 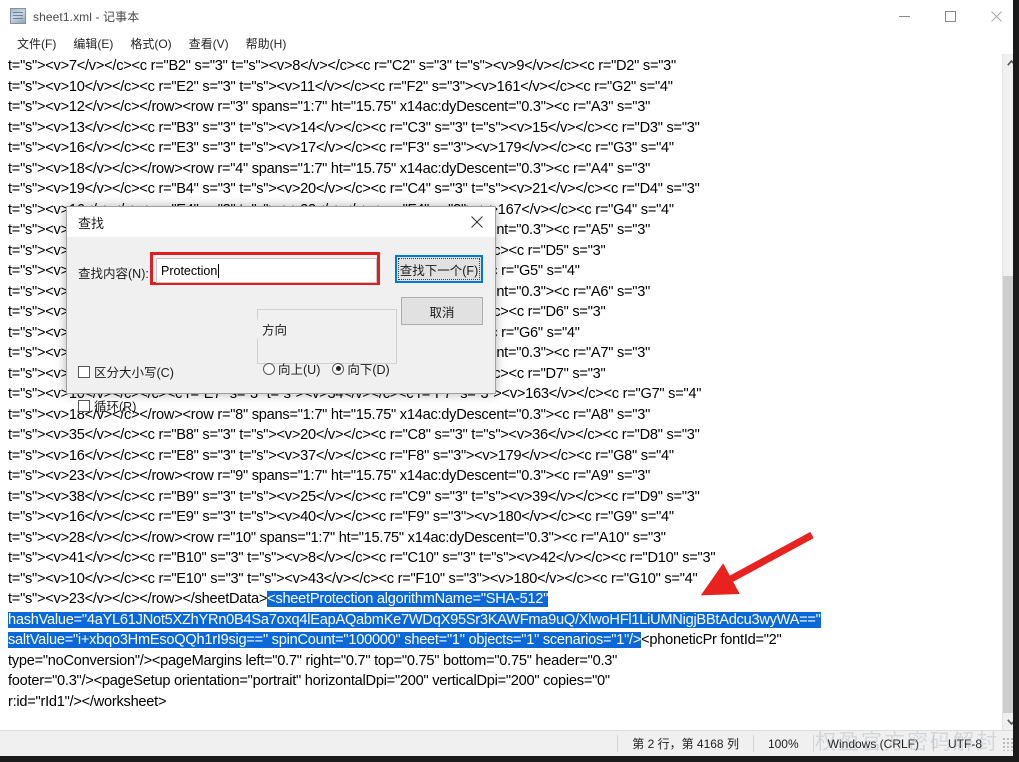 What do you see at coordinates (113, 274) in the screenshot?
I see `find-what-label: 查找内容(N):` at bounding box center [113, 274].